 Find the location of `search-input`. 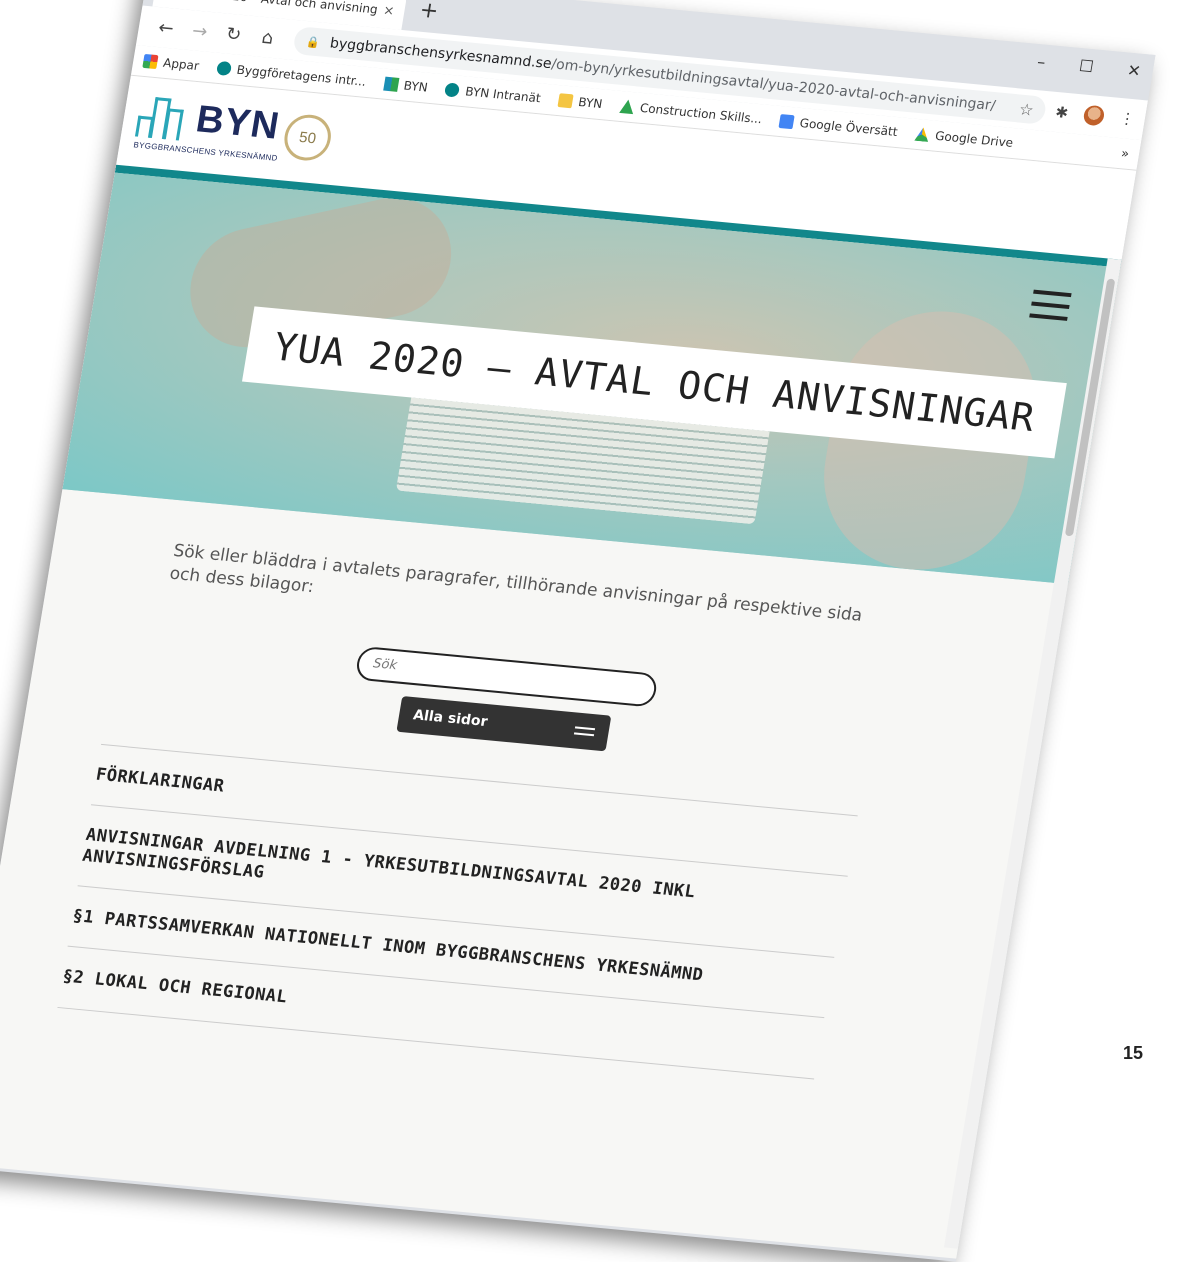

search-input is located at coordinates (506, 676).